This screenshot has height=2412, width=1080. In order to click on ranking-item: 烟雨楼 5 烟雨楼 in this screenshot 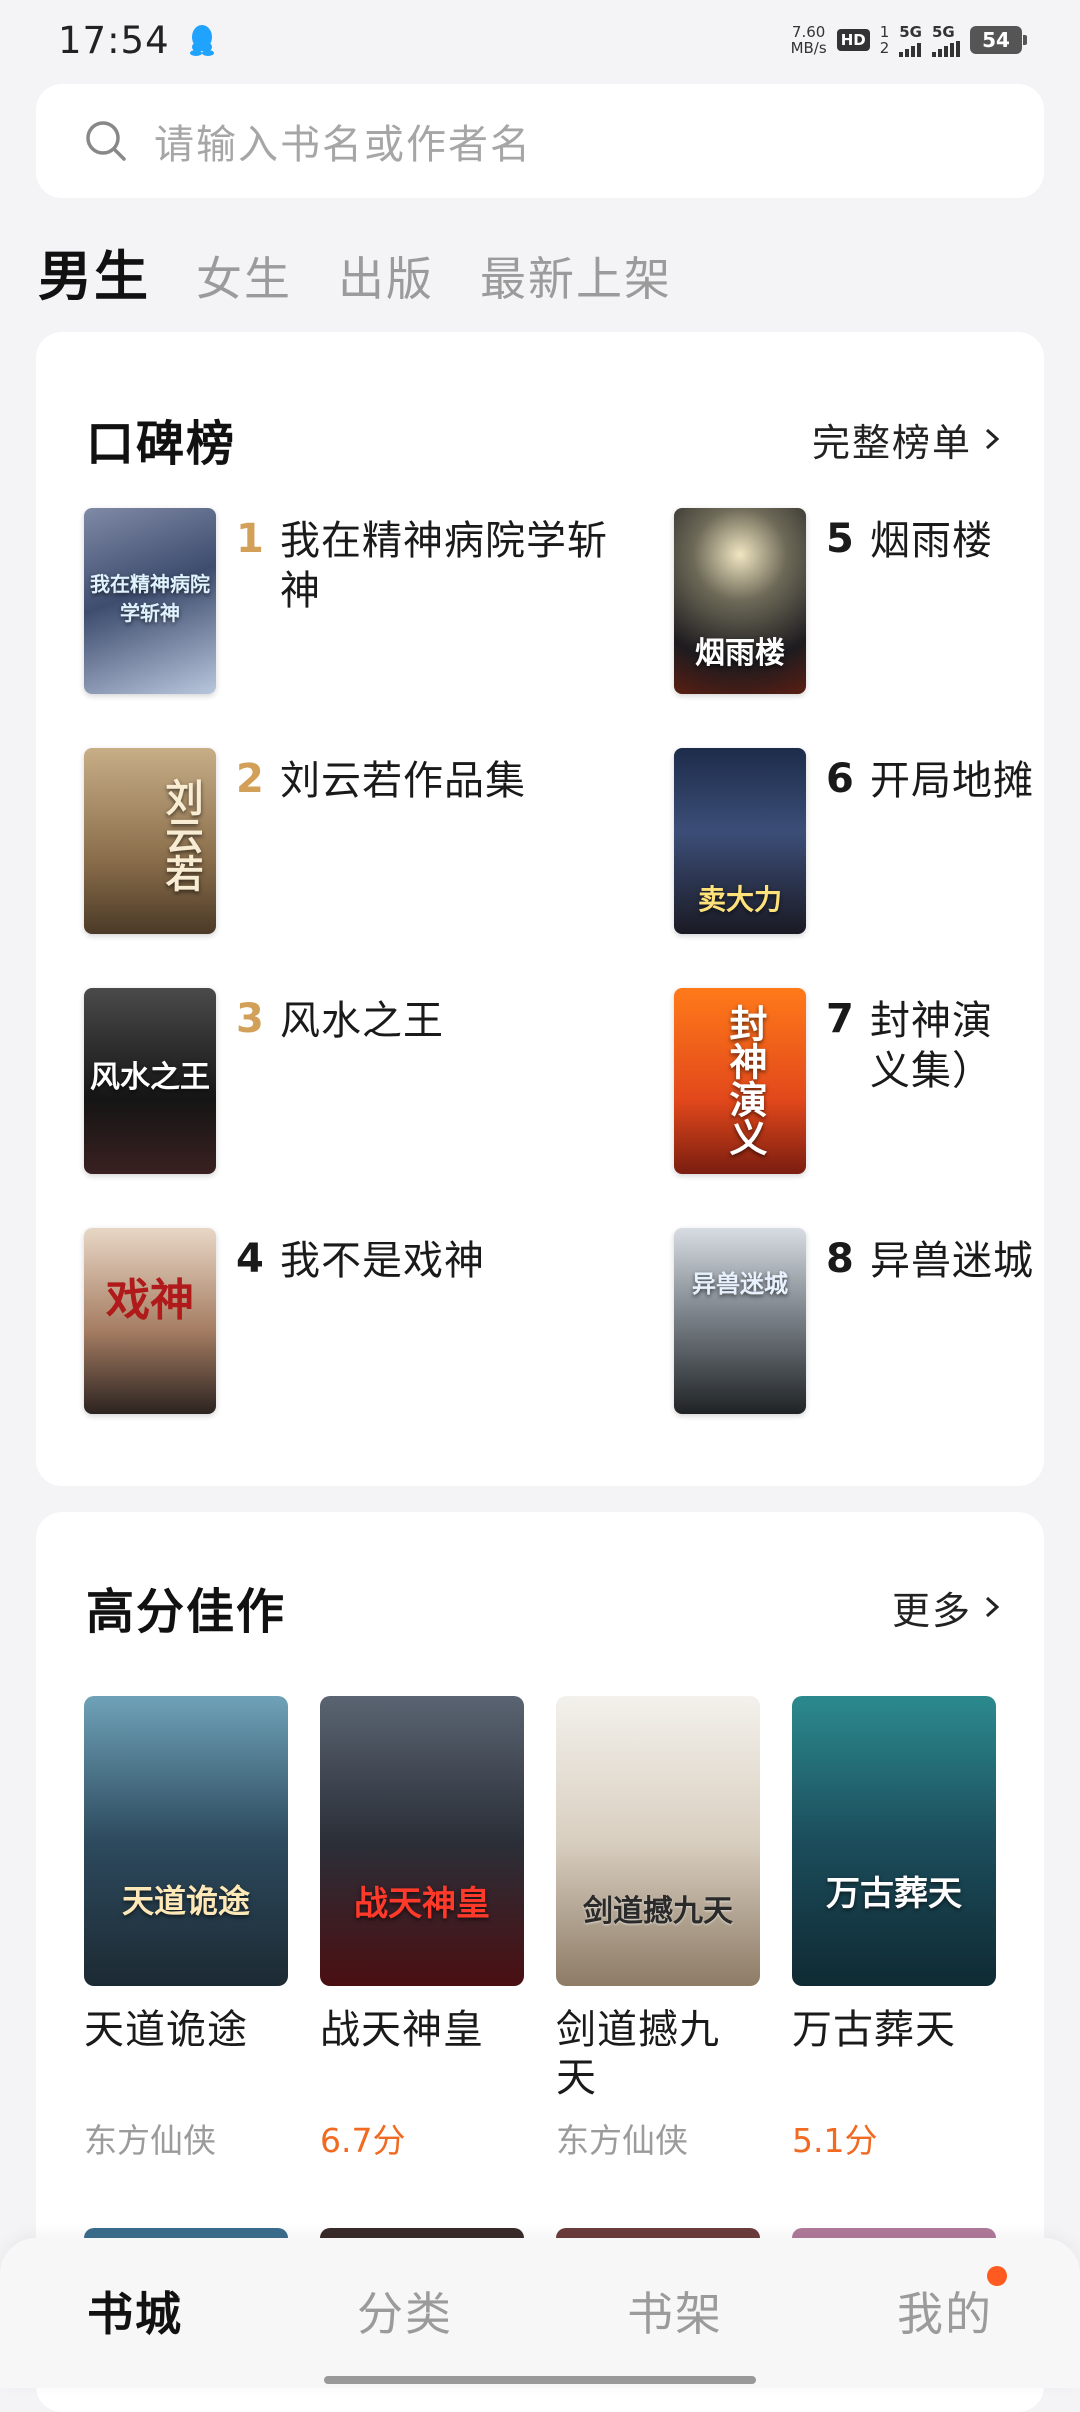, I will do `click(859, 601)`.